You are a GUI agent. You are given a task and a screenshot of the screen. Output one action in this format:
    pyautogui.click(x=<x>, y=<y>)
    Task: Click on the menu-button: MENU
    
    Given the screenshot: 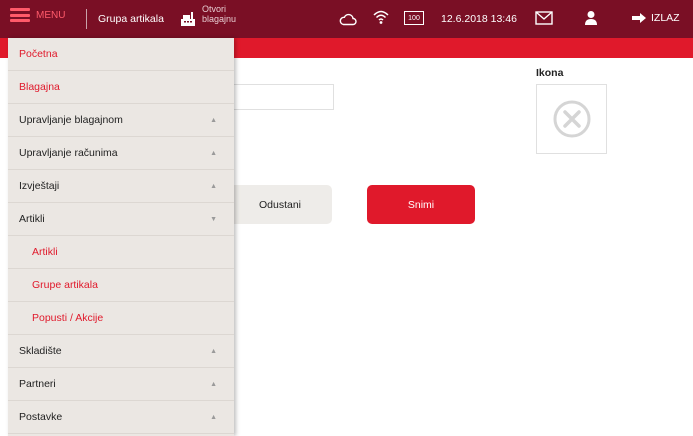 What is the action you would take?
    pyautogui.click(x=37, y=15)
    